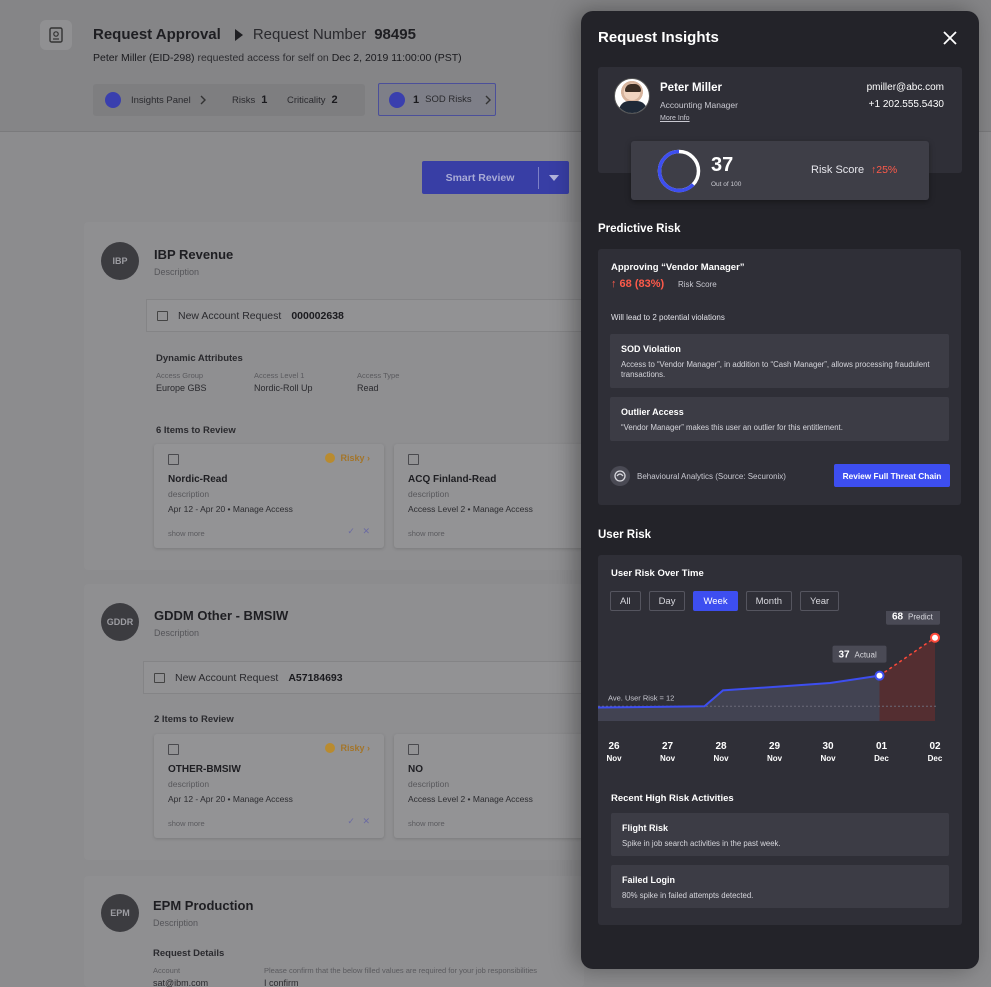 The width and height of the screenshot is (991, 987). Describe the element at coordinates (306, 100) in the screenshot. I see `criticality-label: Criticality` at that location.